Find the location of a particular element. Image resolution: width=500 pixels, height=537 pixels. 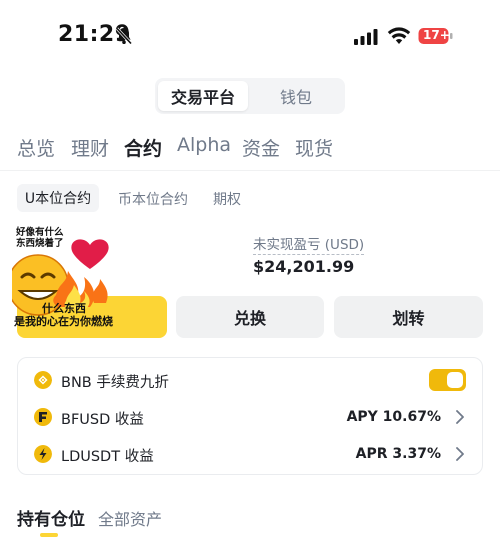

battery-indicator: 17+ is located at coordinates (436, 36).